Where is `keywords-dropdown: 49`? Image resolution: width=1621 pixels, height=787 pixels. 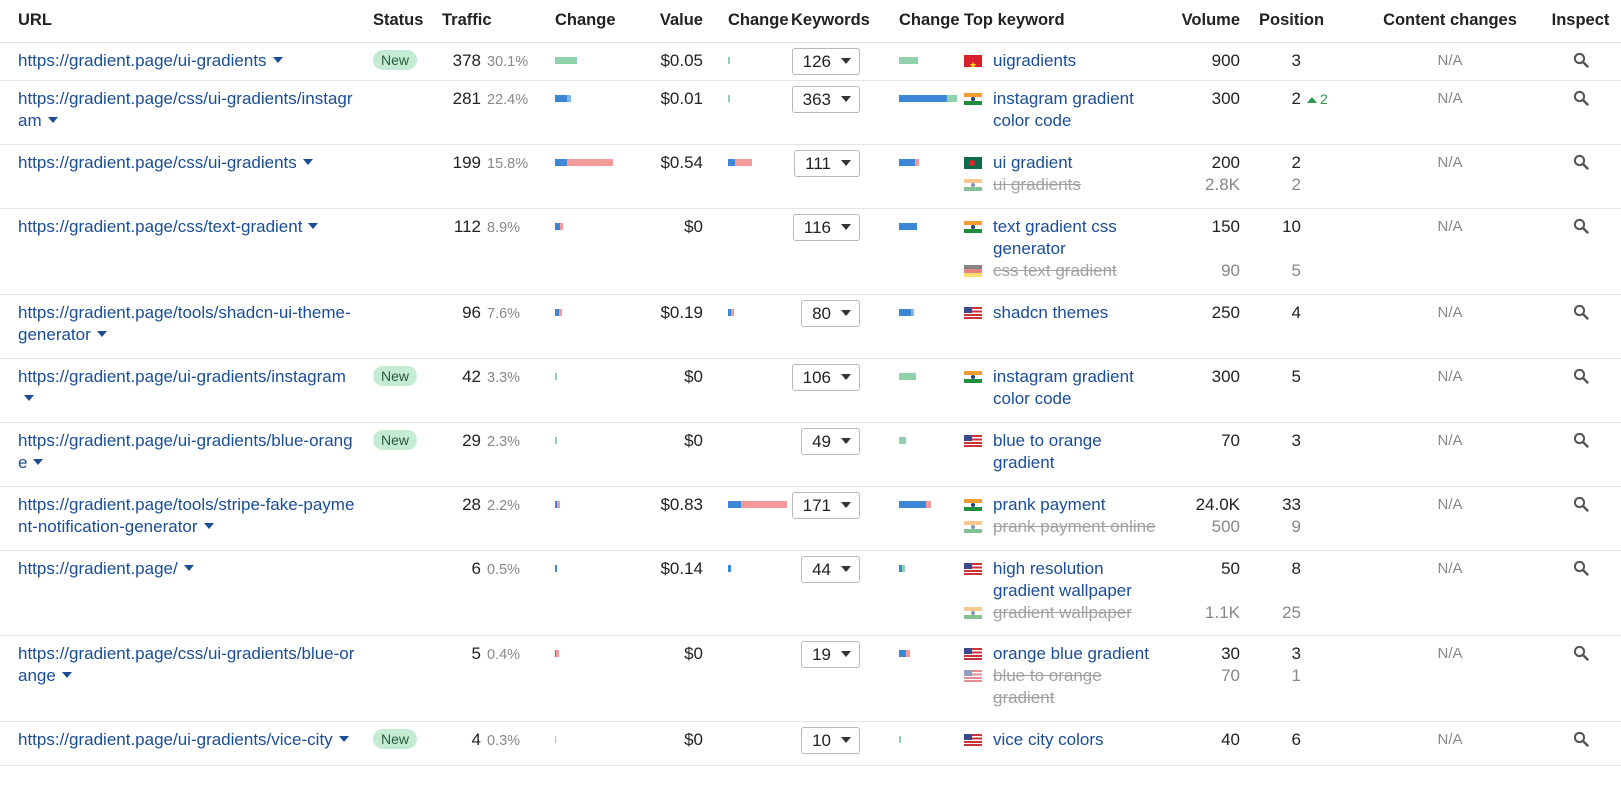 keywords-dropdown: 49 is located at coordinates (830, 441).